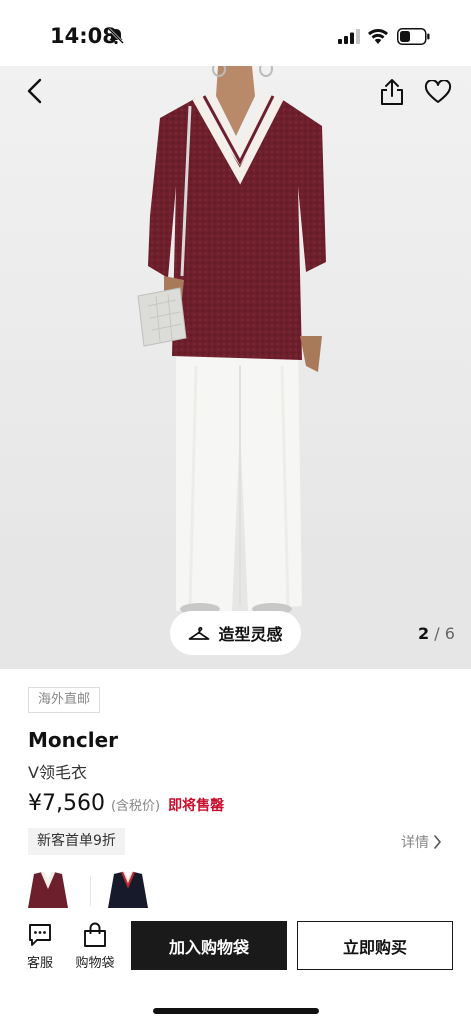 The width and height of the screenshot is (471, 1024). Describe the element at coordinates (415, 843) in the screenshot. I see `detail-link-label: 详情` at that location.